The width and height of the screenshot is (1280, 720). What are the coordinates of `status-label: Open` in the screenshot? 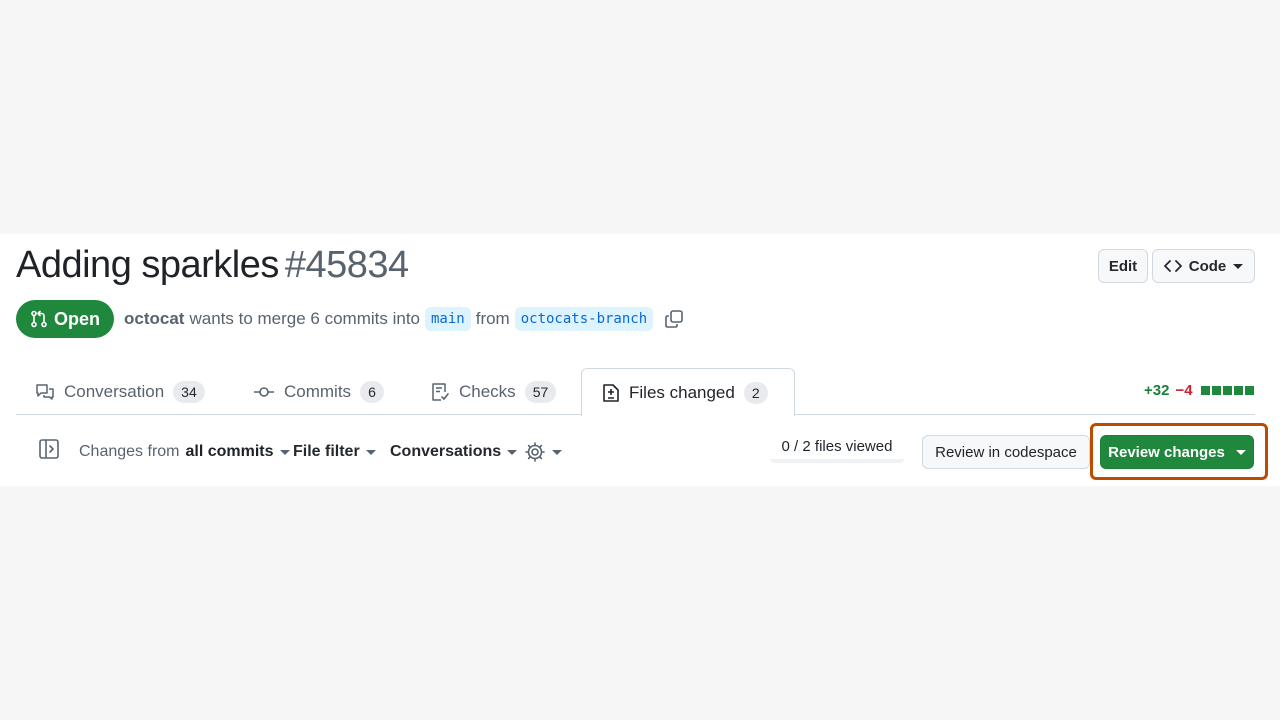 It's located at (76, 318).